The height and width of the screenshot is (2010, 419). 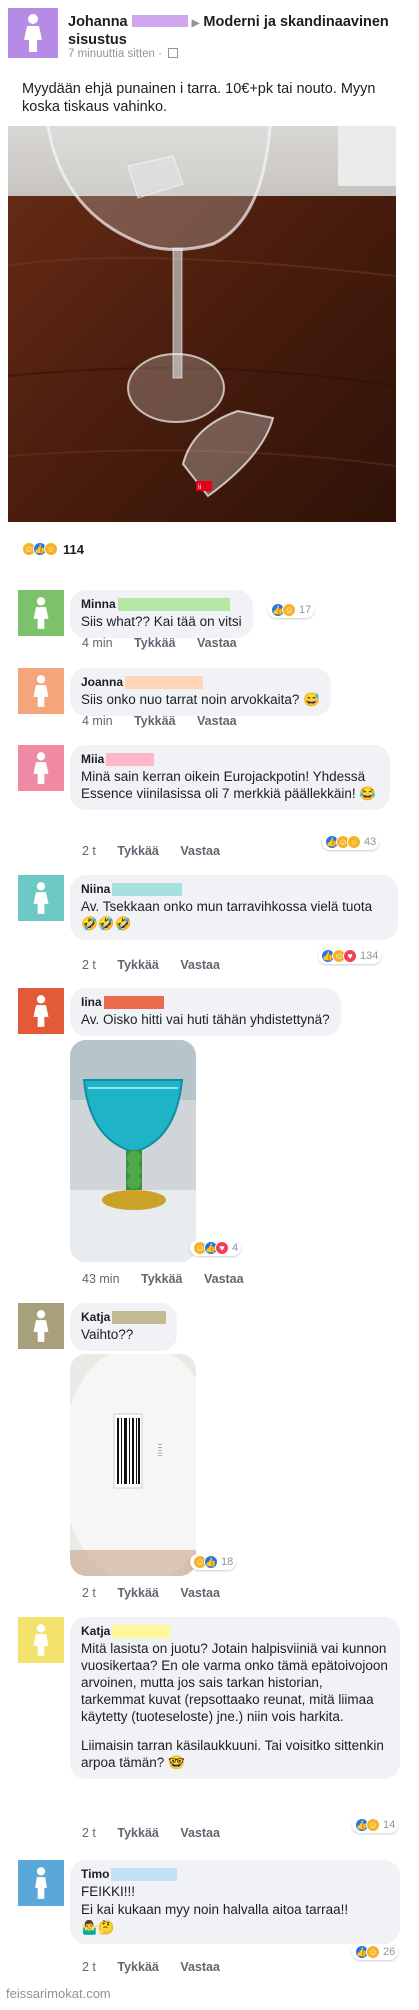 What do you see at coordinates (73, 549) in the screenshot?
I see `reactions-count: 114` at bounding box center [73, 549].